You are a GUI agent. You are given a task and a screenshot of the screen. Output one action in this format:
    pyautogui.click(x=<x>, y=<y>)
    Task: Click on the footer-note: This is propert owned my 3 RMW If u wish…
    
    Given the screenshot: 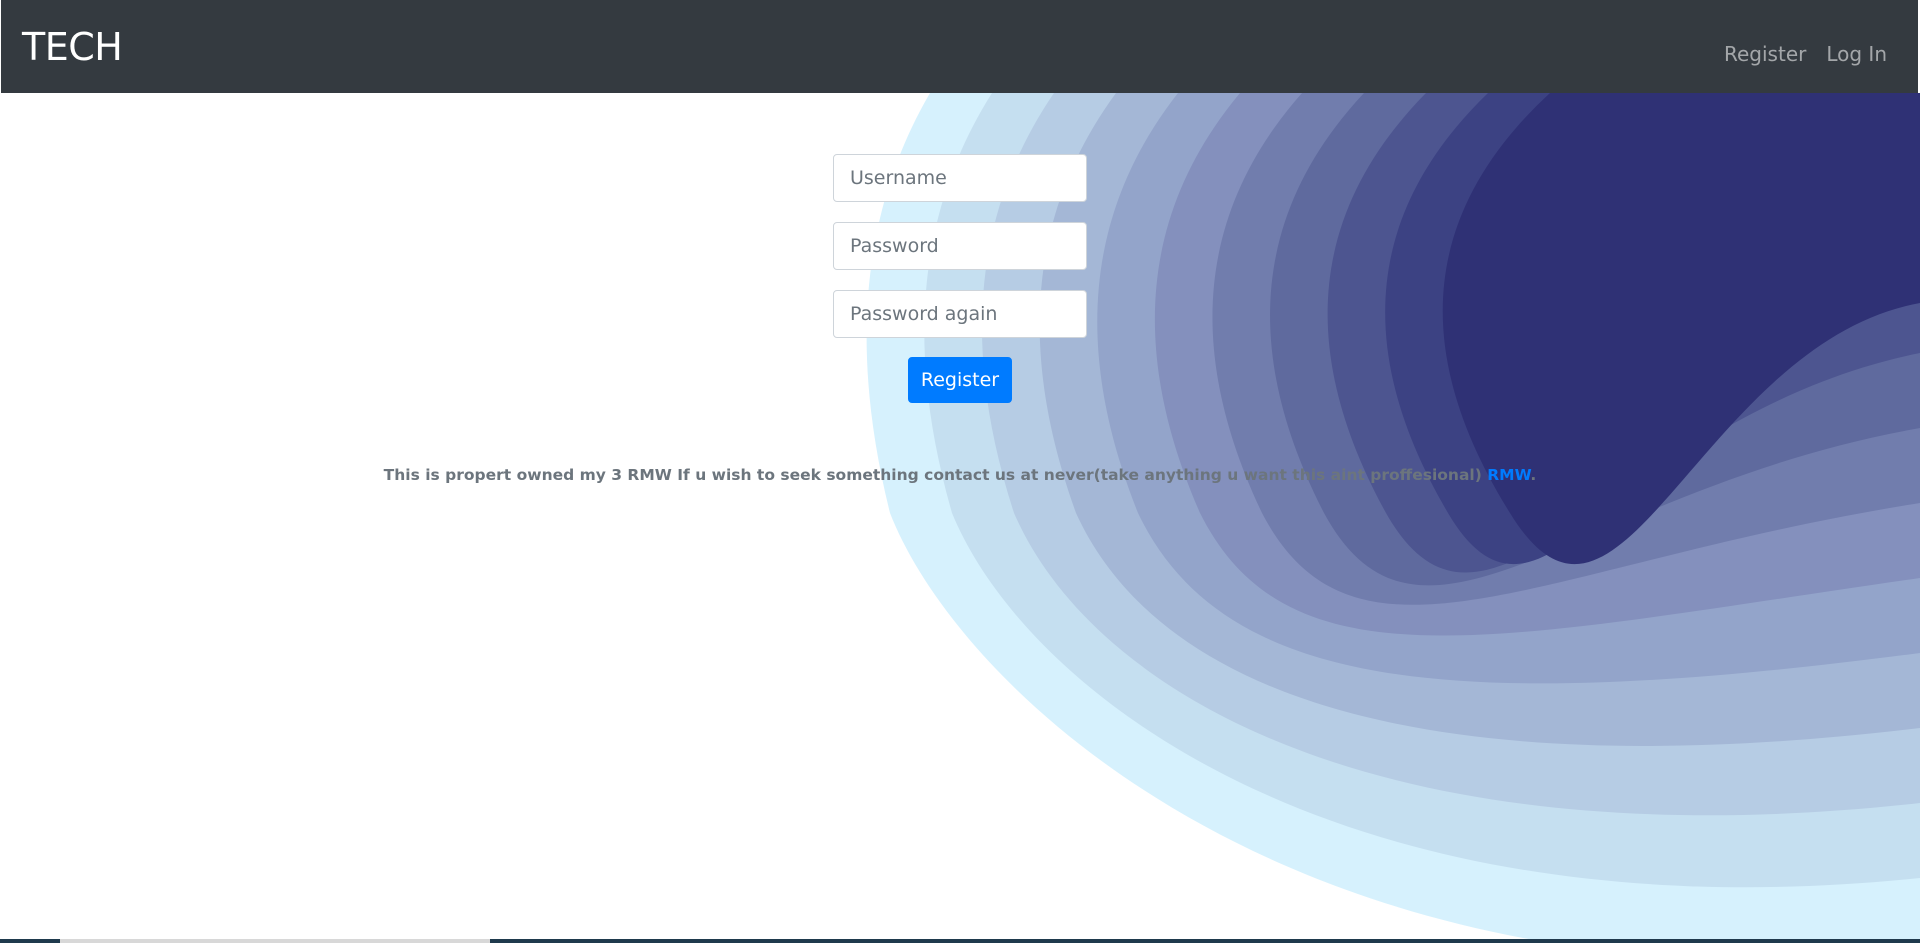 What is the action you would take?
    pyautogui.click(x=960, y=475)
    